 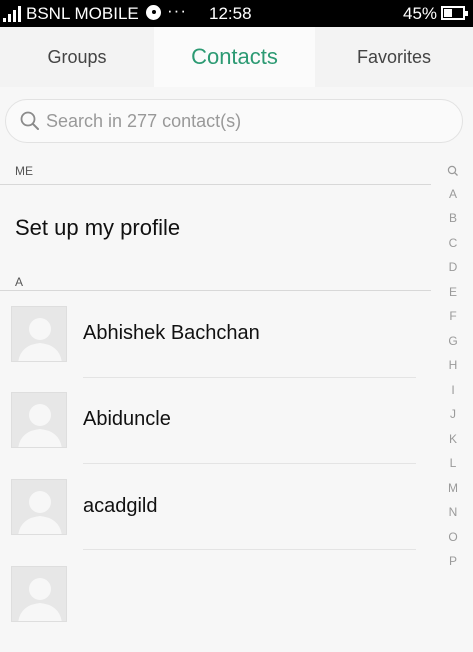 I want to click on battery-icon, so click(x=454, y=13).